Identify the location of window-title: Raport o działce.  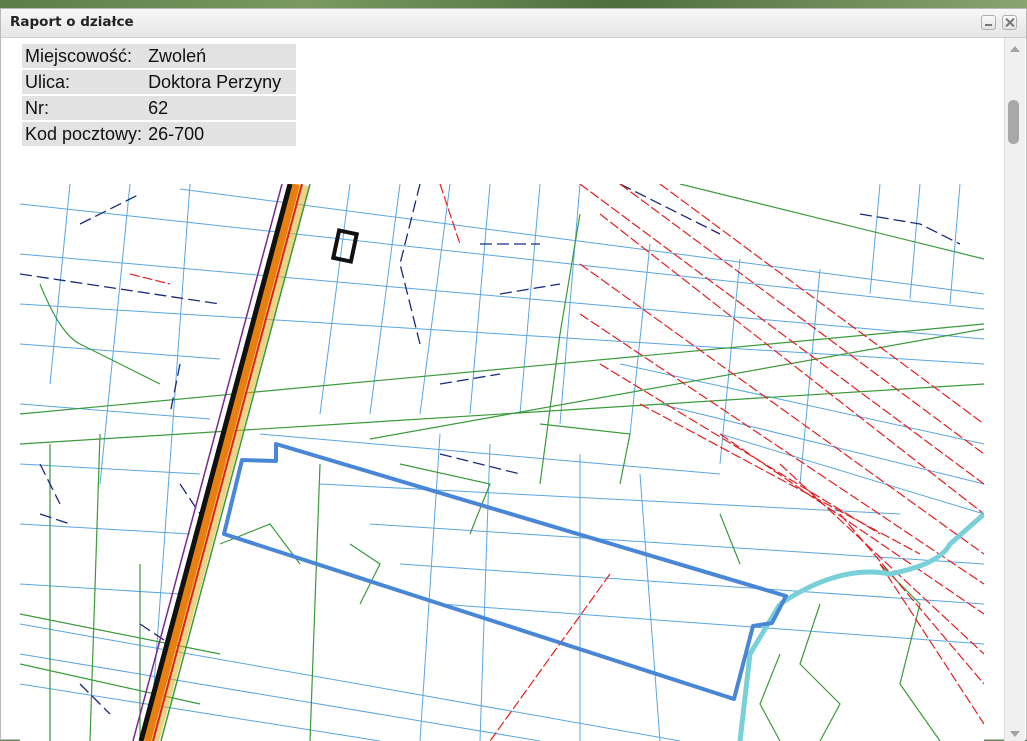
(72, 22).